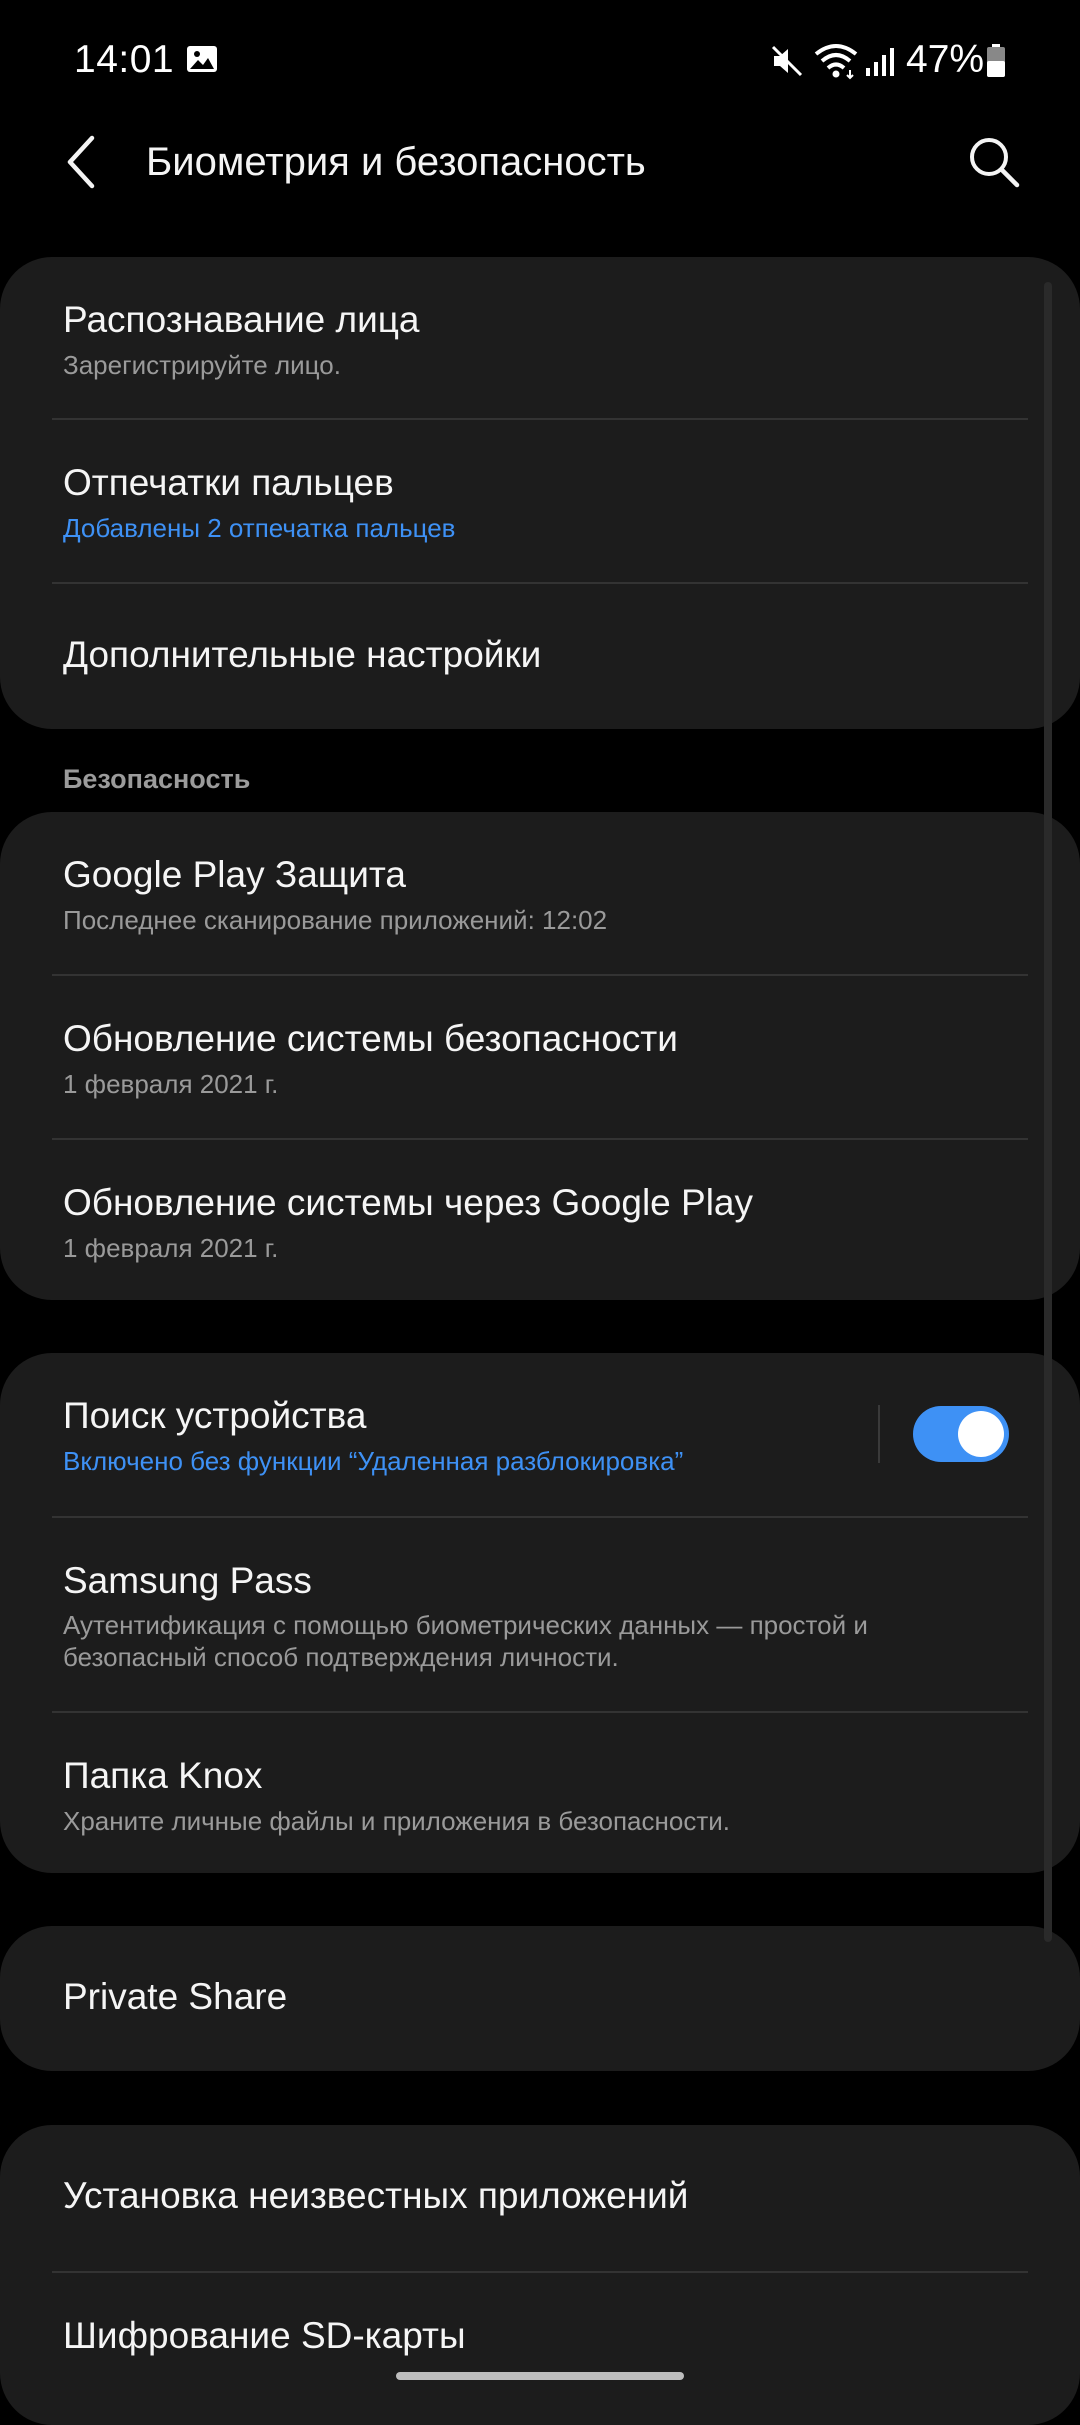  I want to click on back-arrow-icon, so click(82, 162).